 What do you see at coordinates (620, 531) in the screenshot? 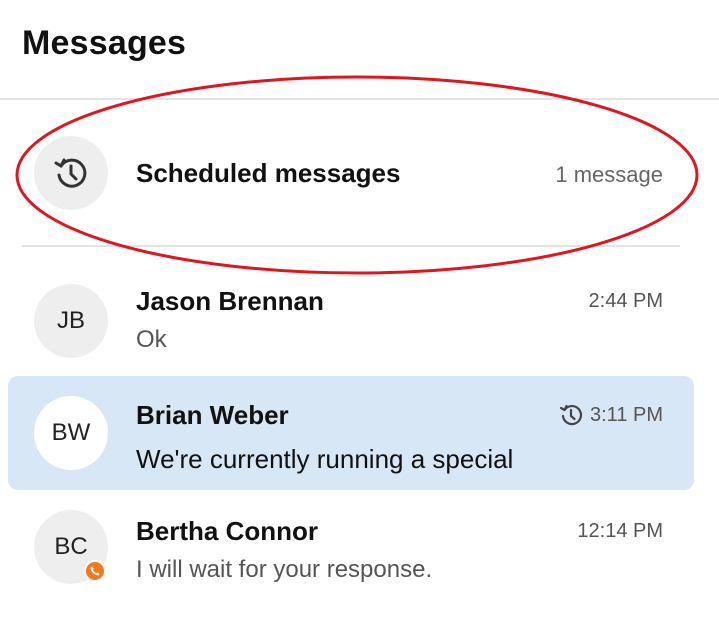
I see `message-time: 12:14 PM` at bounding box center [620, 531].